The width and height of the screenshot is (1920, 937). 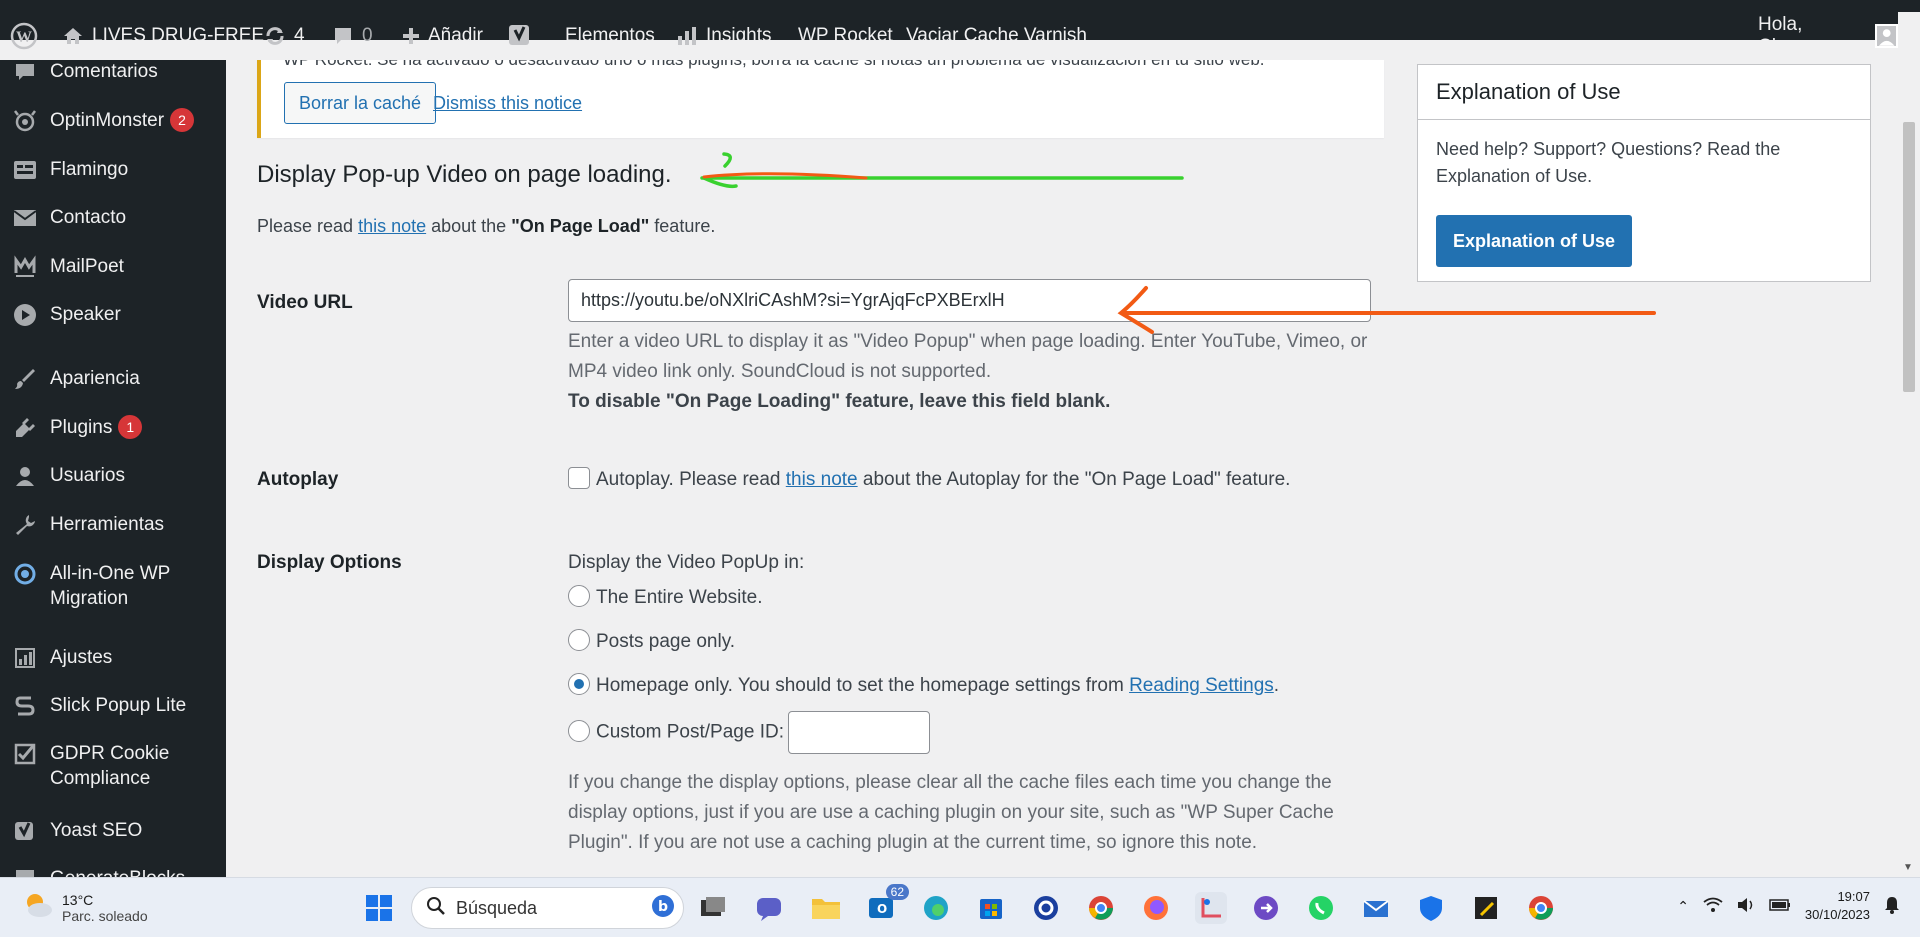 What do you see at coordinates (24, 36) in the screenshot?
I see `wordpress-logo-icon: W` at bounding box center [24, 36].